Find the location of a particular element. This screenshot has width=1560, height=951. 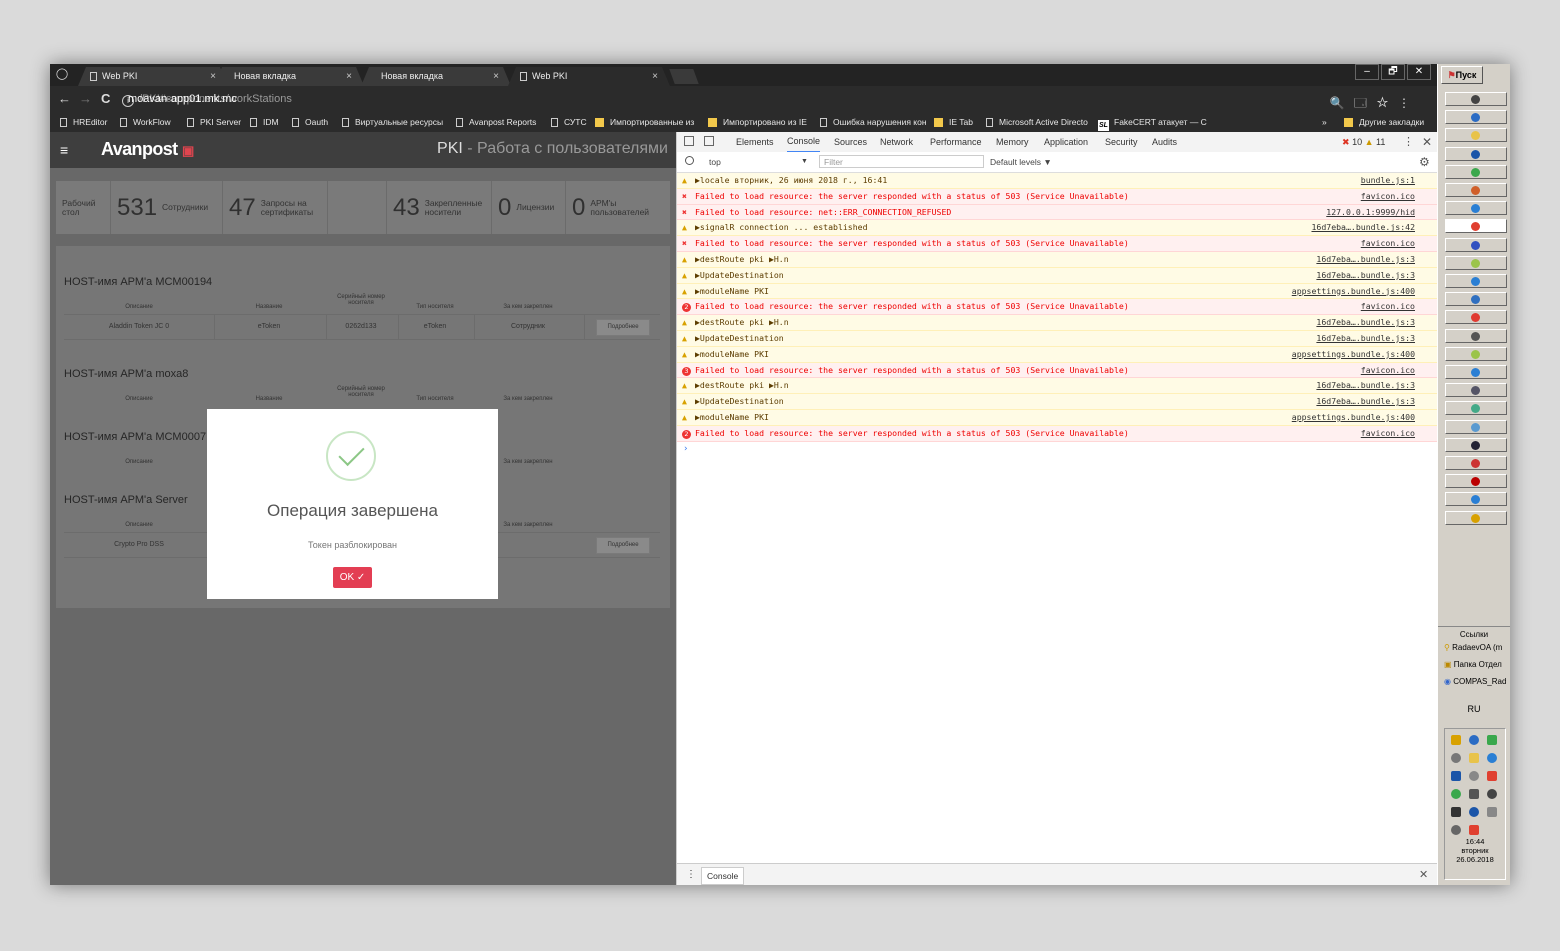

stat-desktop: Рабочий стол is located at coordinates (83, 207).